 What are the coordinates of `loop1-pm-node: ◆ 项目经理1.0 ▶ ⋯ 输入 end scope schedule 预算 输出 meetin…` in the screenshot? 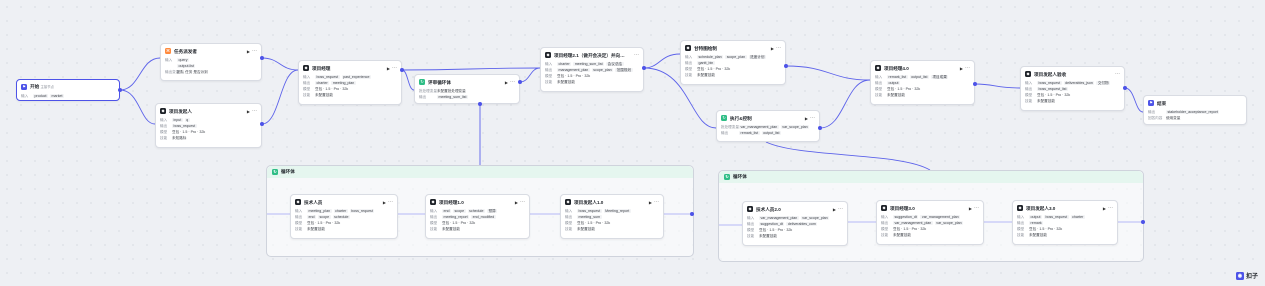 It's located at (477, 216).